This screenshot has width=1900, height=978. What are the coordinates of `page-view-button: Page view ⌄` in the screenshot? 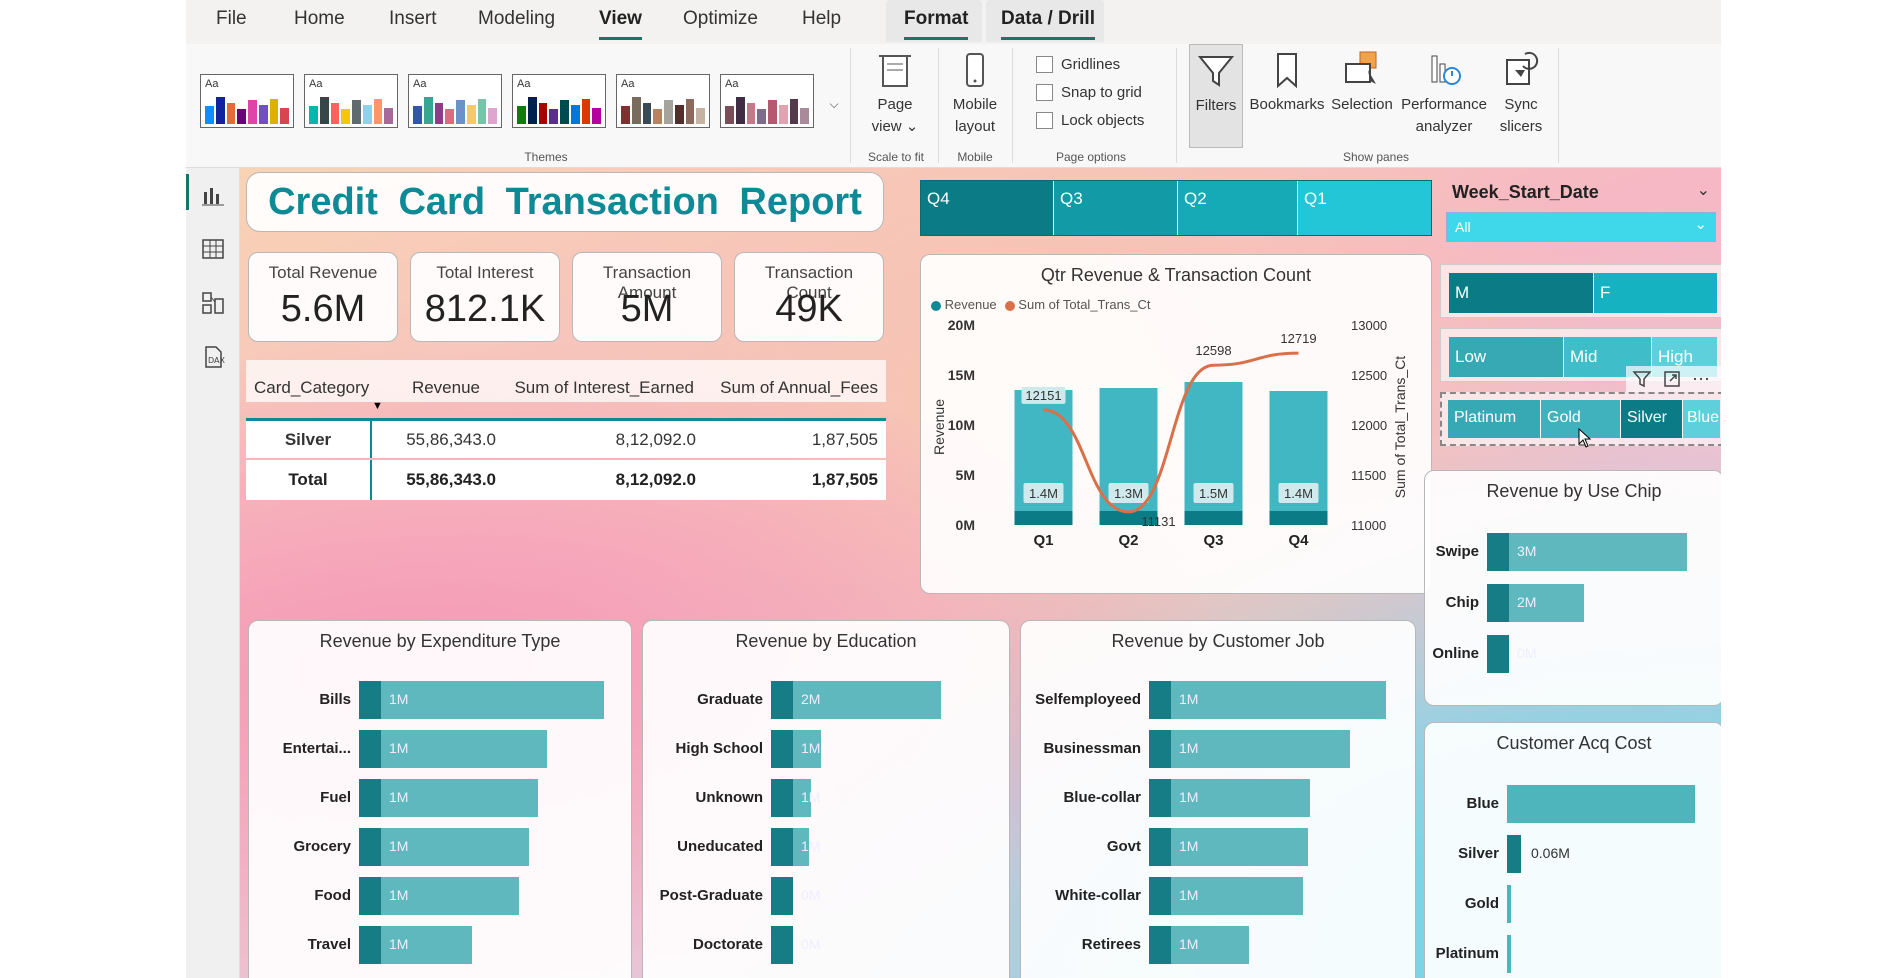 It's located at (895, 94).